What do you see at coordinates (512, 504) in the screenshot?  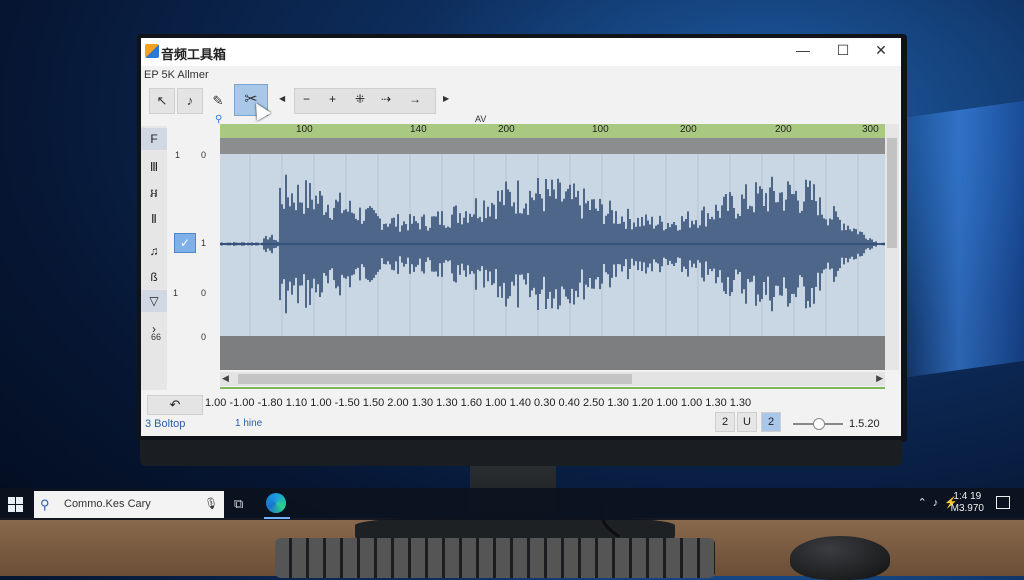 I see `taskbar: ⚲ Commo.Kes Cary 🎙 ⧉ ⌃♪⚡ 1:4 19 M3.970` at bounding box center [512, 504].